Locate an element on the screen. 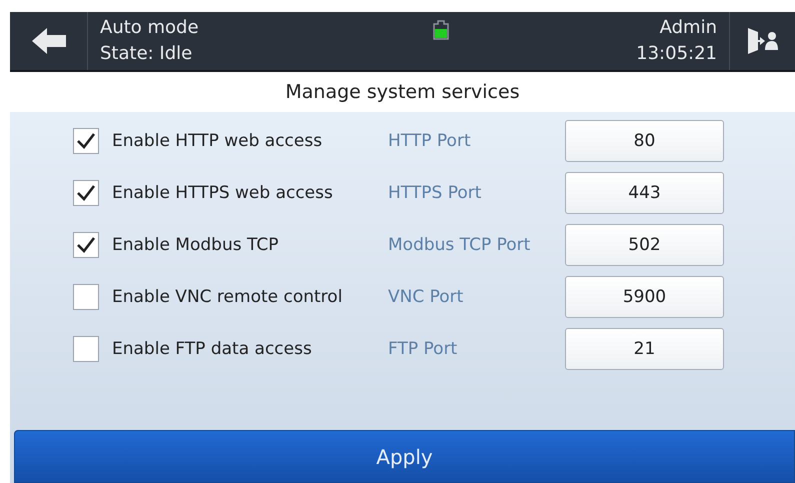 This screenshot has height=483, width=795. back-arrow-icon is located at coordinates (49, 41).